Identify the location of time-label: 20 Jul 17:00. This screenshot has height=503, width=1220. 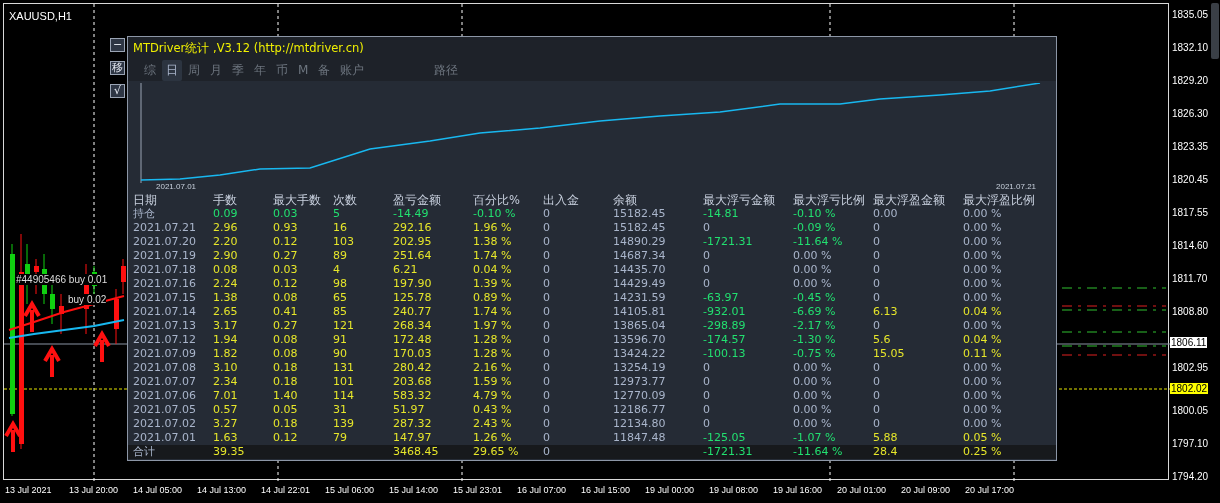
(990, 490).